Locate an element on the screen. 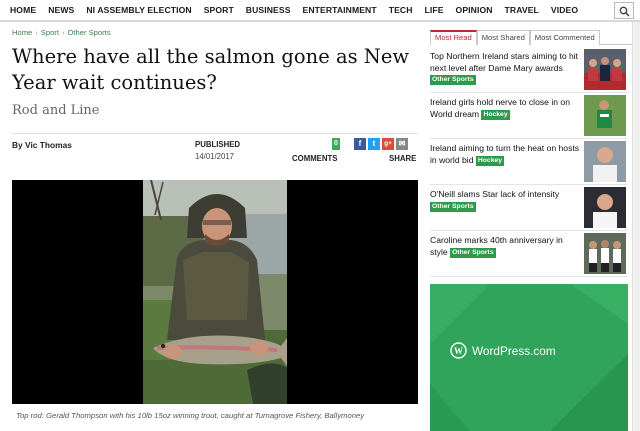  sidebar-tabs: Most Read Most Shared Most Commented is located at coordinates (534, 37).